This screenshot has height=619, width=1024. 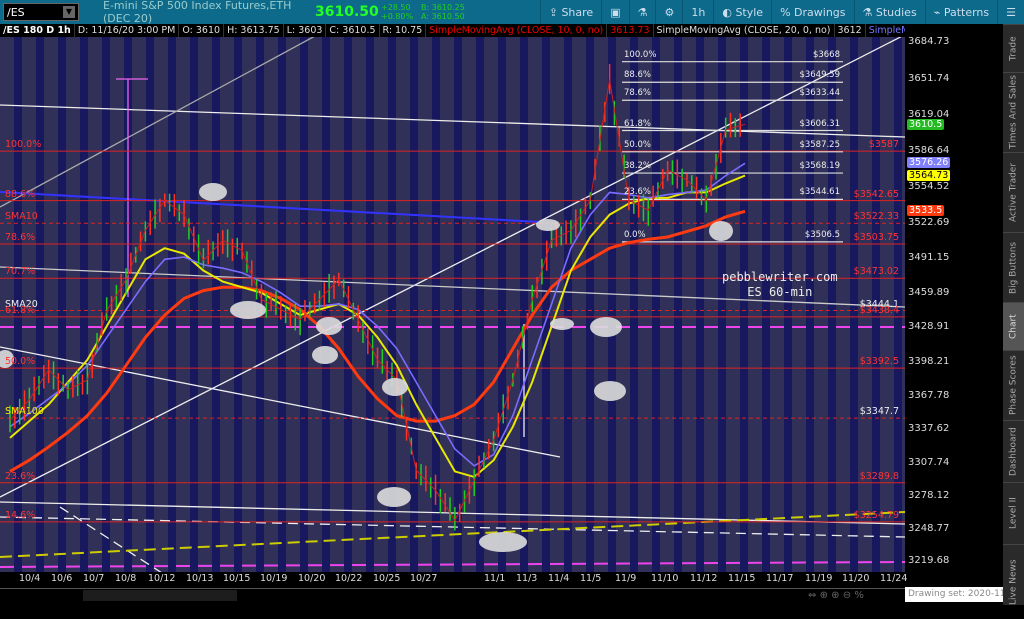 I want to click on share-button: ⇪ Share, so click(x=570, y=12).